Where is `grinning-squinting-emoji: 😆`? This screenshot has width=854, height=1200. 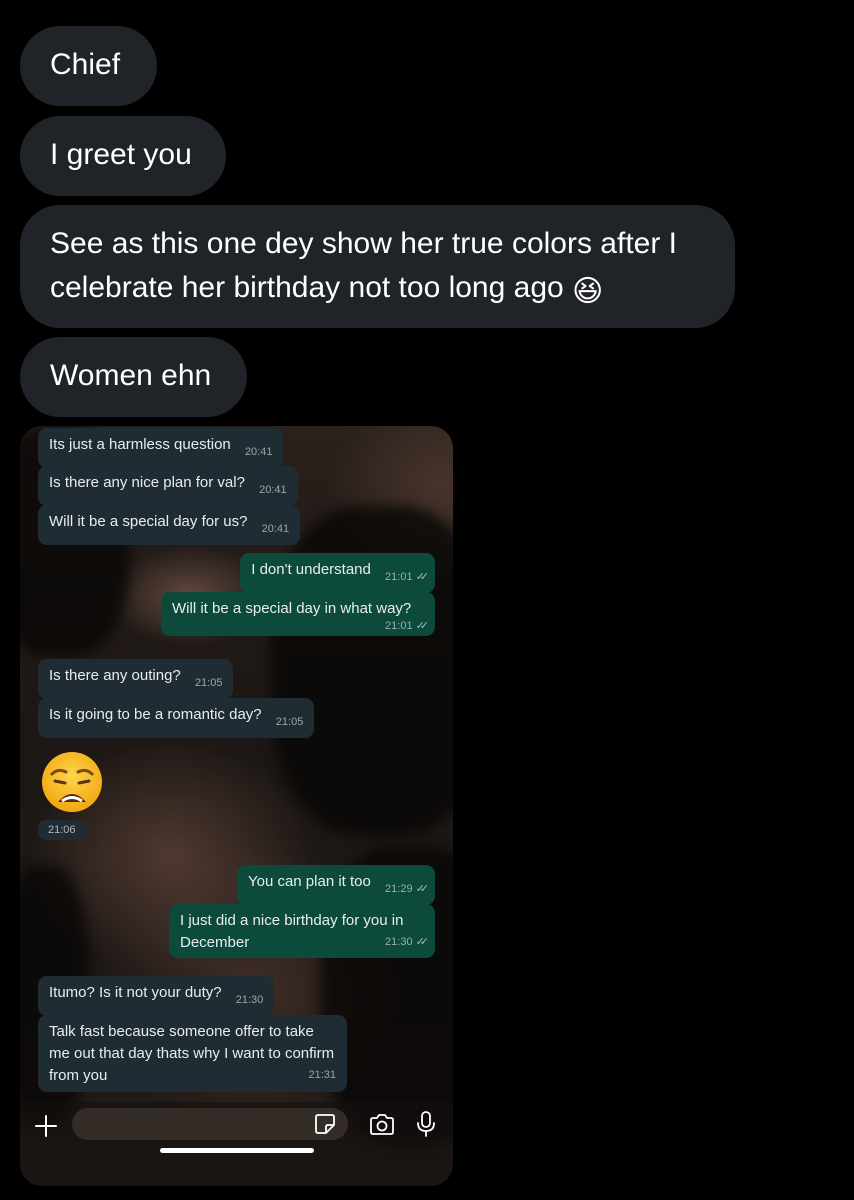 grinning-squinting-emoji: 😆 is located at coordinates (588, 291).